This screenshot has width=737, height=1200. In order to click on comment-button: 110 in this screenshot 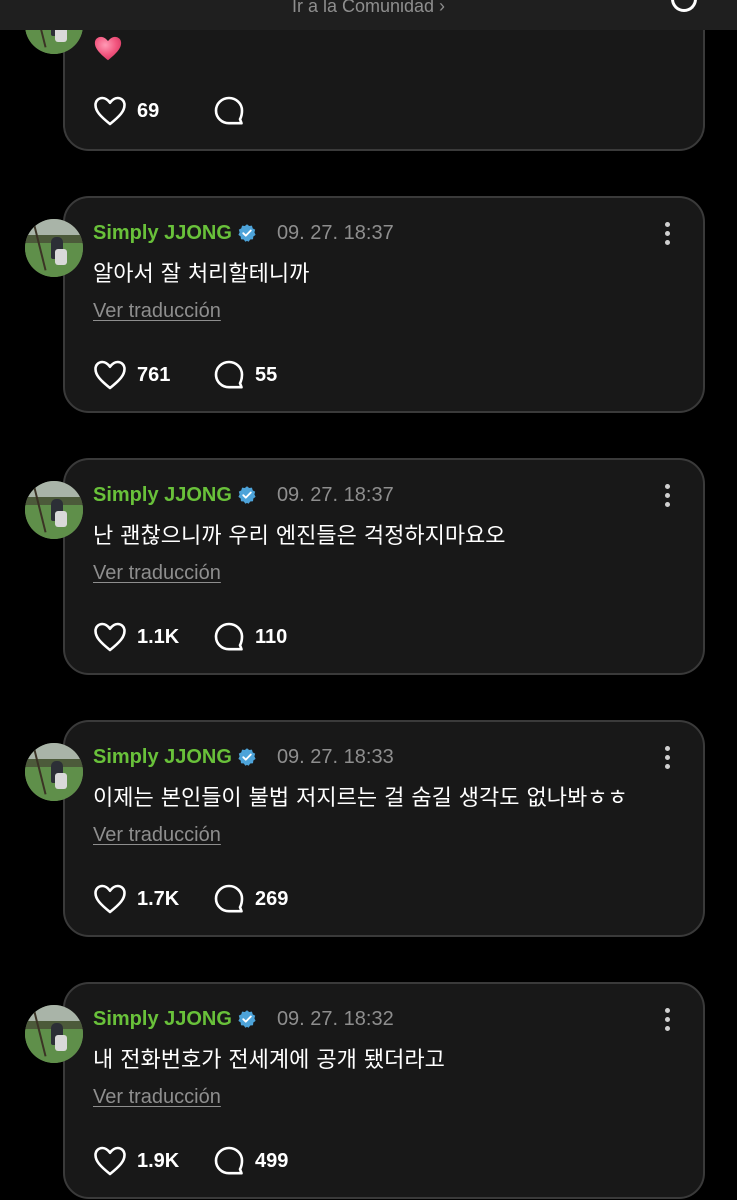, I will do `click(256, 637)`.